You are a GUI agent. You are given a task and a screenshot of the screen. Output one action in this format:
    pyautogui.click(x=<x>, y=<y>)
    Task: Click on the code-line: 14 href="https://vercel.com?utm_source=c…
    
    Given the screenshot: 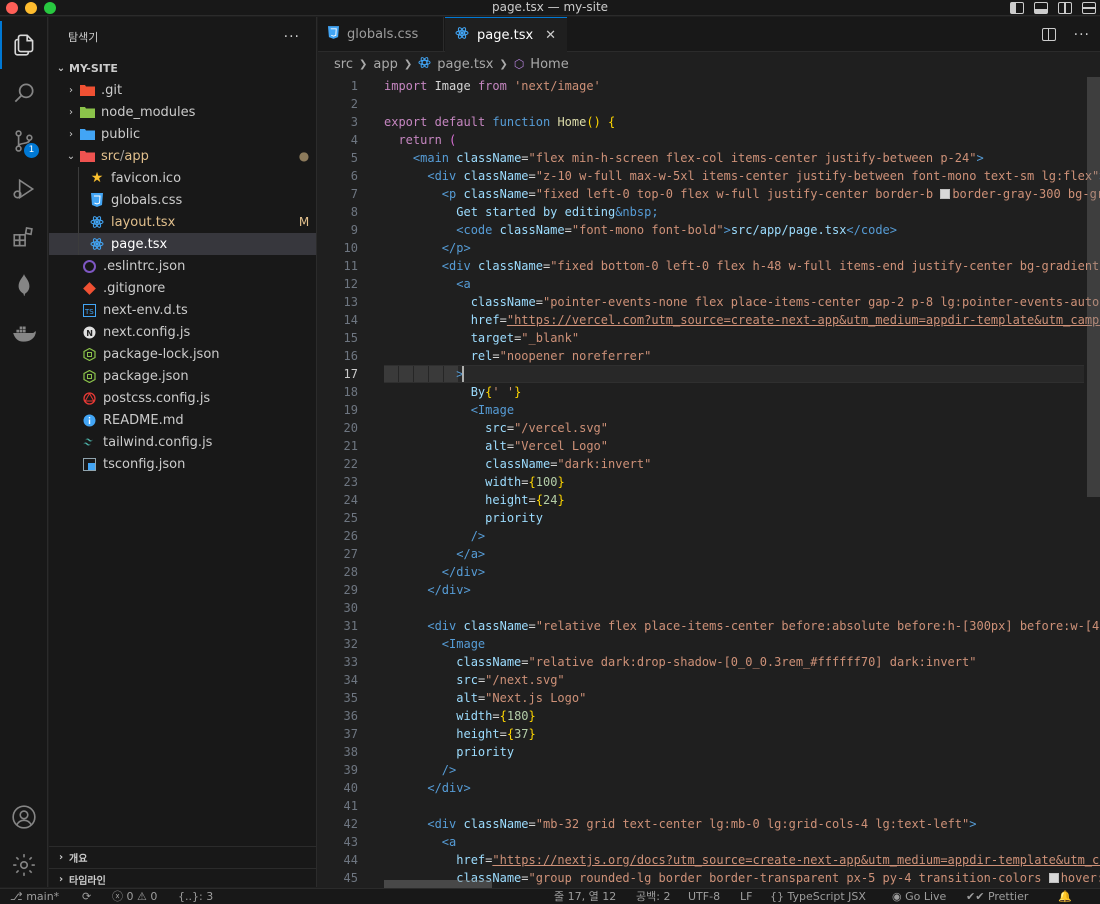 What is the action you would take?
    pyautogui.click(x=709, y=320)
    